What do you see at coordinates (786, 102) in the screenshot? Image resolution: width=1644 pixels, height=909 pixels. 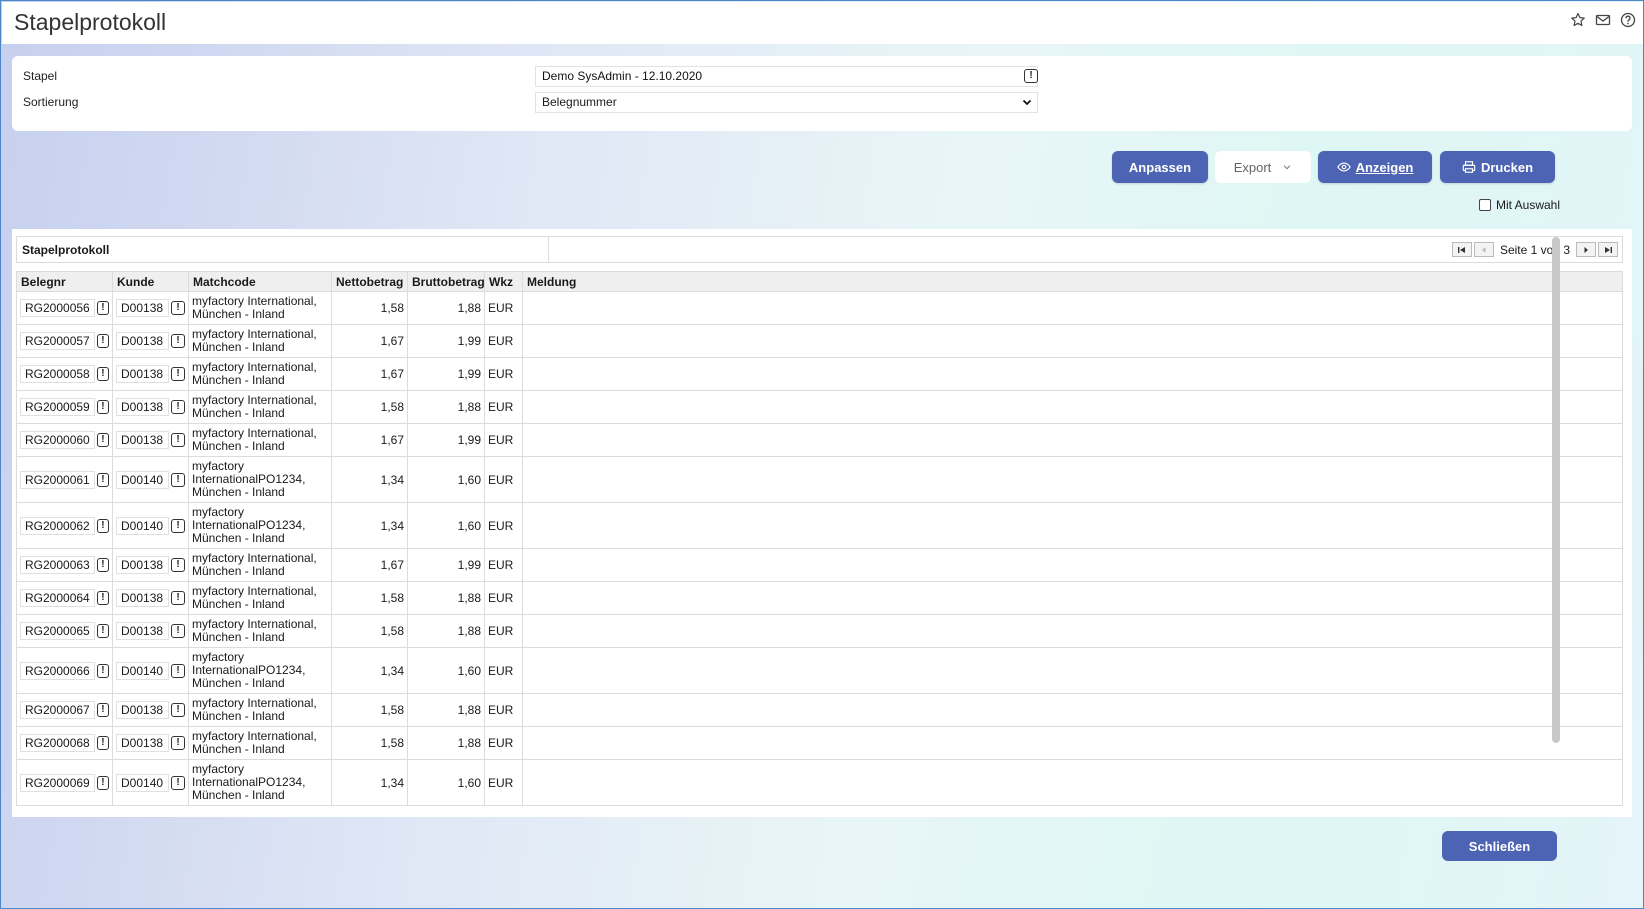 I see `sortierung-select: Belegnummer` at bounding box center [786, 102].